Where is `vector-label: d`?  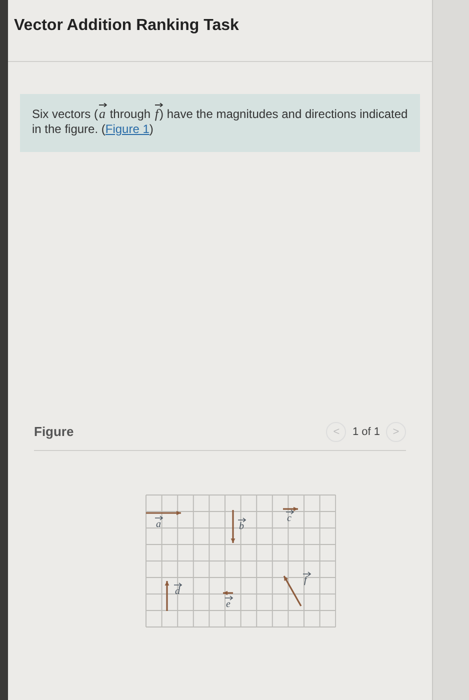 vector-label: d is located at coordinates (178, 589).